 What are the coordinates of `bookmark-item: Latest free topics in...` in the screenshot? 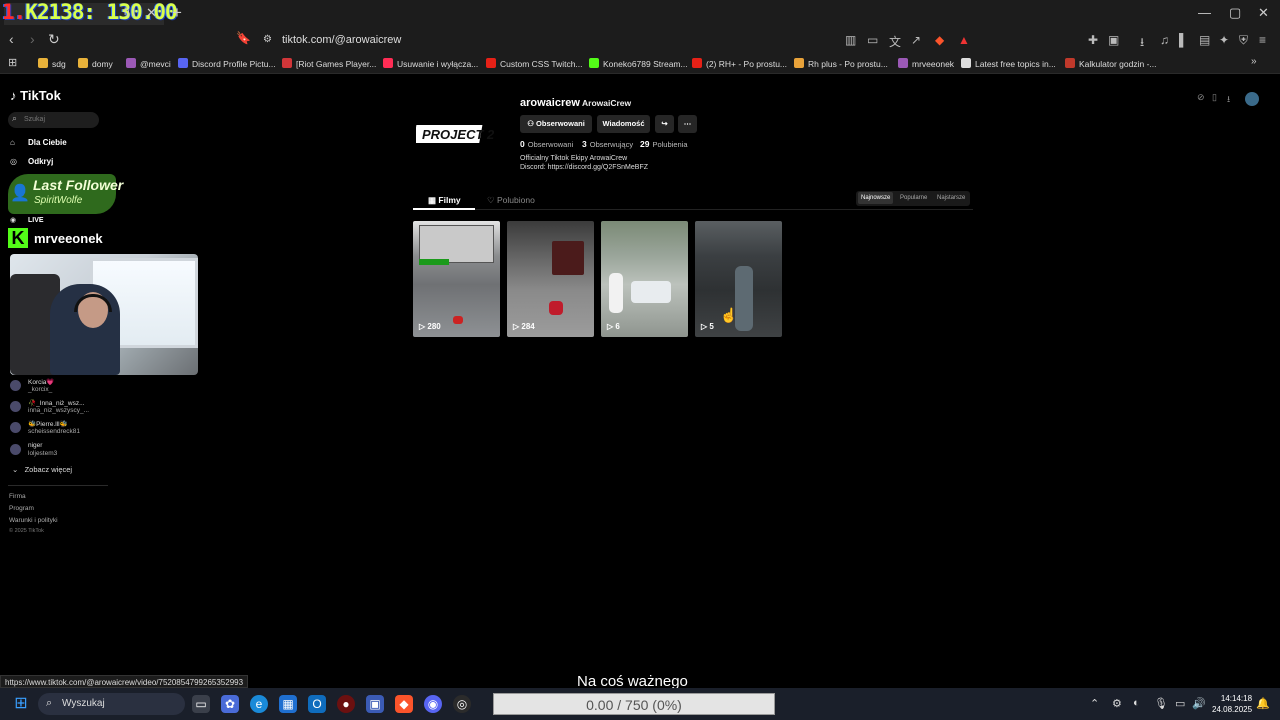 It's located at (1008, 63).